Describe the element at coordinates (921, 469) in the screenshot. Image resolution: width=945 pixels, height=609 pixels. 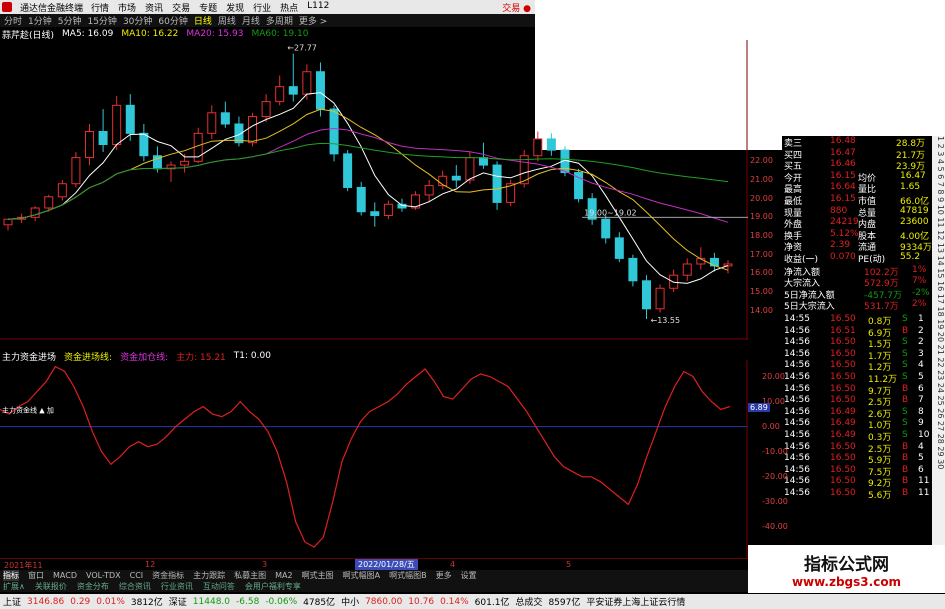
I see `tick-count: 6` at that location.